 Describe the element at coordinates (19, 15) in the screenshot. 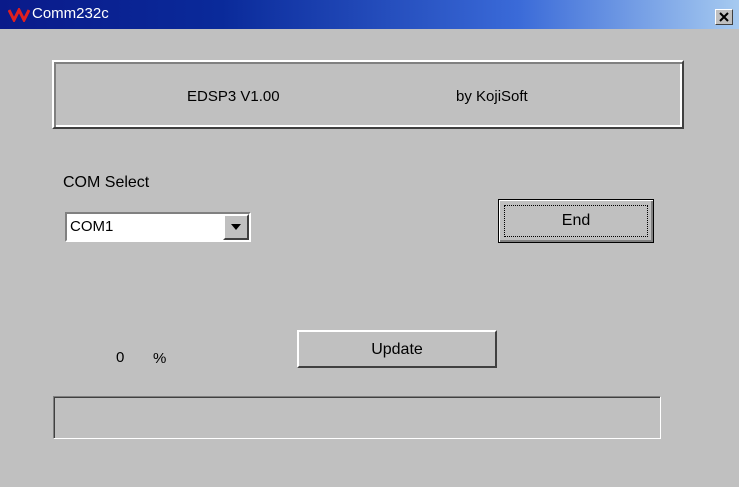

I see `app-logo-icon` at that location.